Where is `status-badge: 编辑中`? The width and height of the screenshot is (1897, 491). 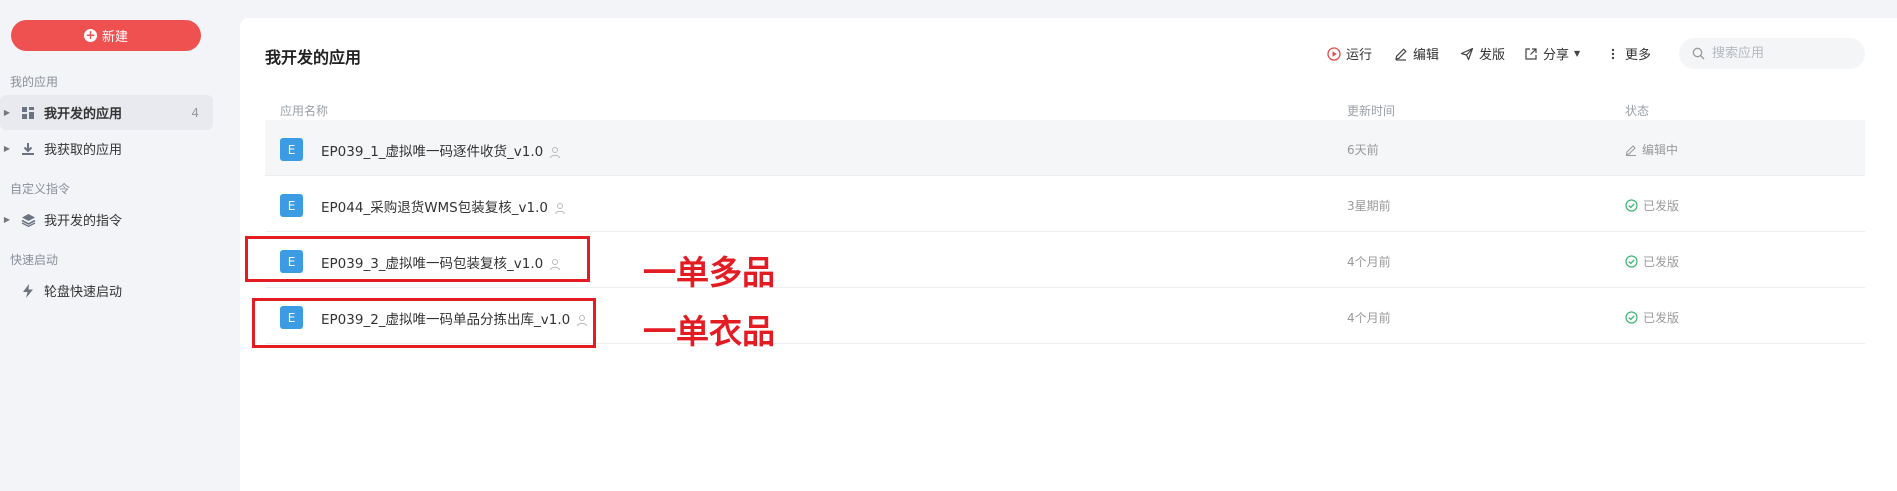
status-badge: 编辑中 is located at coordinates (1660, 150).